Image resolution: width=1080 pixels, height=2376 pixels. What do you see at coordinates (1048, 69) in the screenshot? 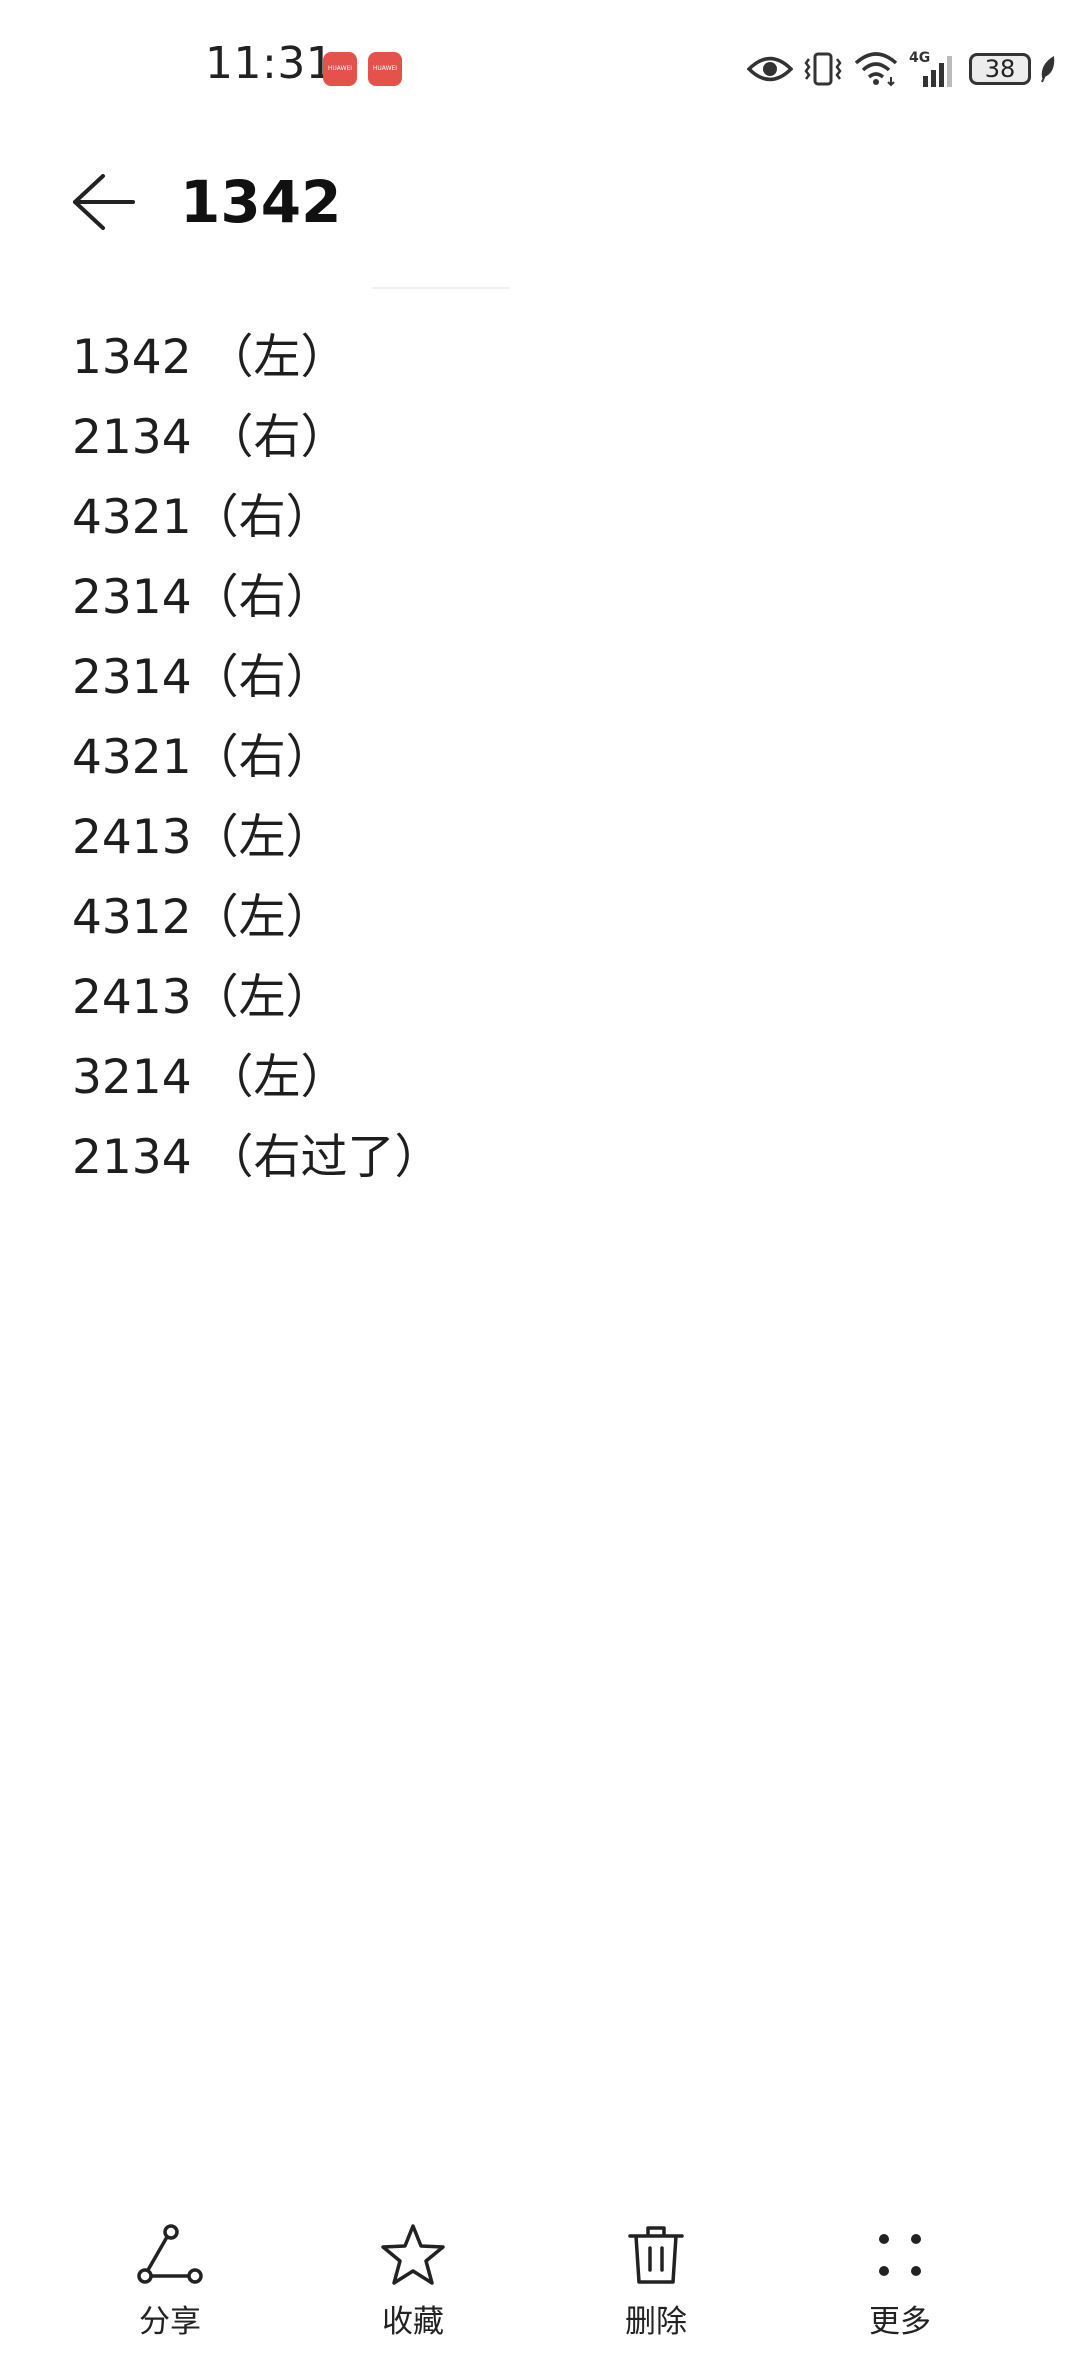
I see `leaf-icon` at bounding box center [1048, 69].